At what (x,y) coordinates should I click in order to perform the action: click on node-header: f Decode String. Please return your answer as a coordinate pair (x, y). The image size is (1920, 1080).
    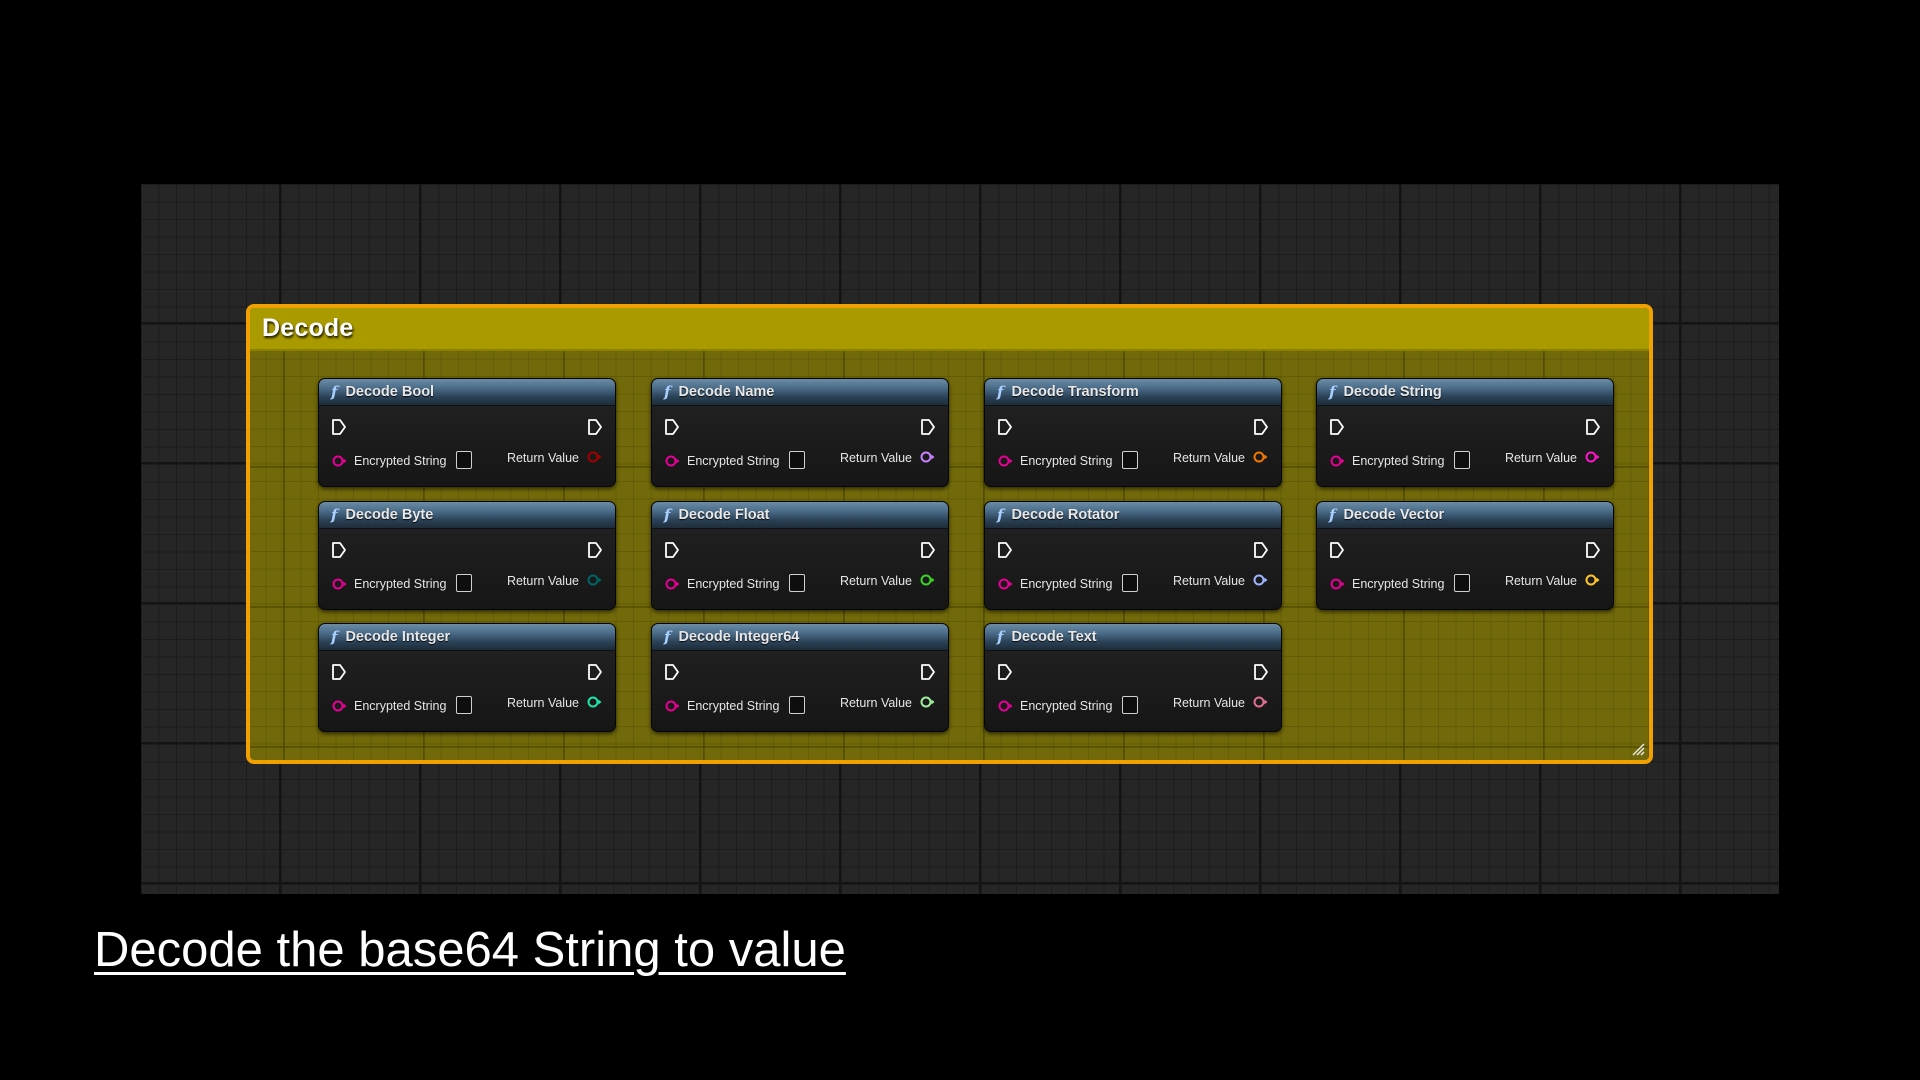
    Looking at the image, I should click on (1465, 392).